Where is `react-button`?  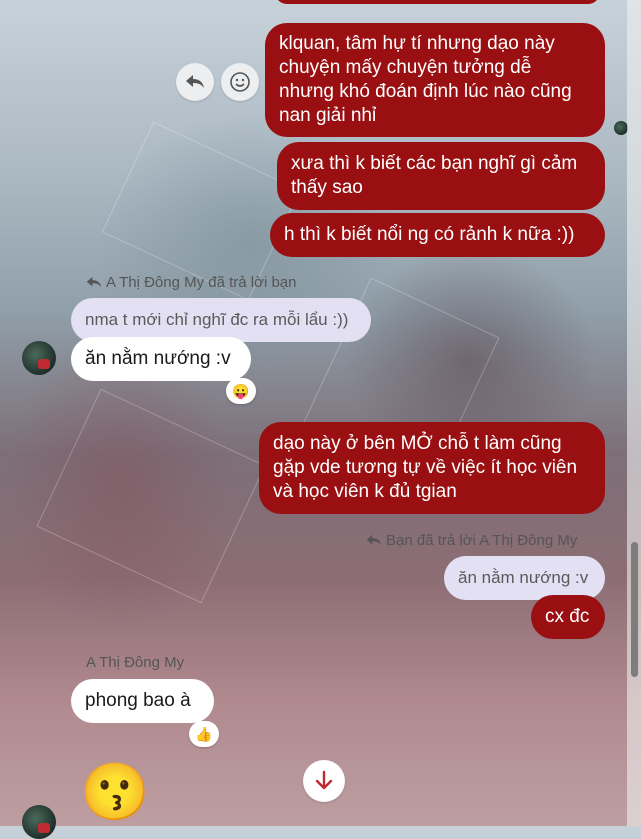 react-button is located at coordinates (240, 82).